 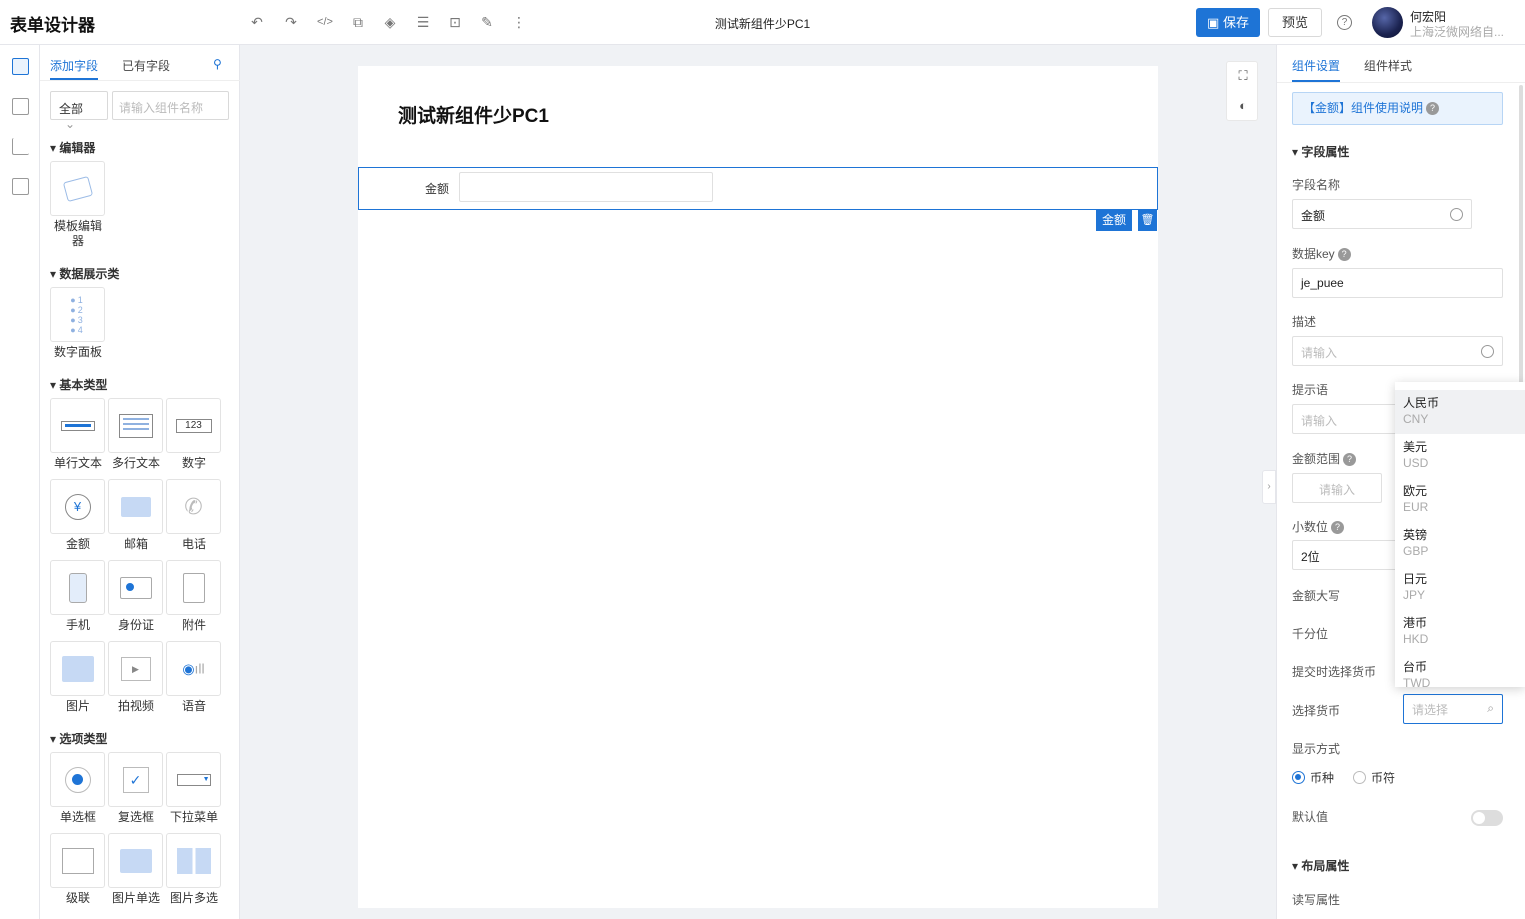 What do you see at coordinates (78, 384) in the screenshot?
I see `section-title: ▾ 基本类型` at bounding box center [78, 384].